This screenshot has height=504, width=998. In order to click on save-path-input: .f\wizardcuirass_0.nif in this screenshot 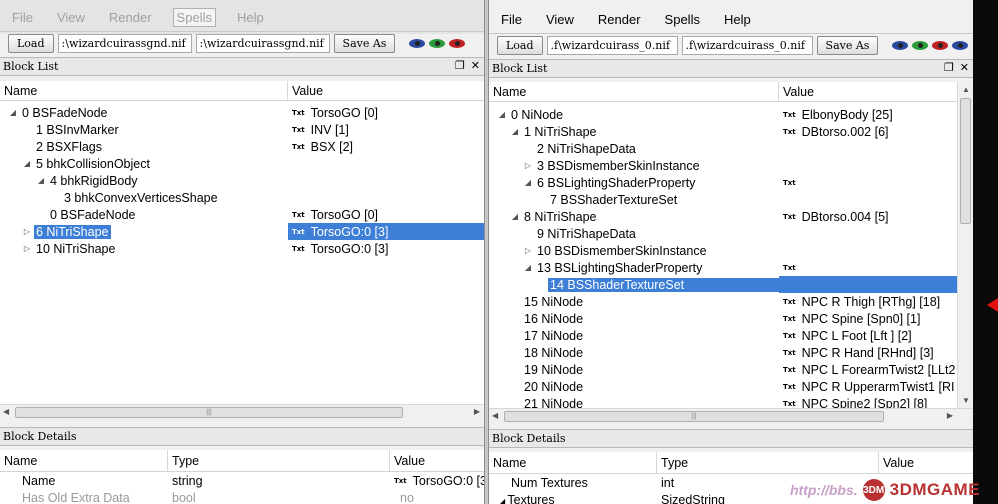, I will do `click(747, 45)`.